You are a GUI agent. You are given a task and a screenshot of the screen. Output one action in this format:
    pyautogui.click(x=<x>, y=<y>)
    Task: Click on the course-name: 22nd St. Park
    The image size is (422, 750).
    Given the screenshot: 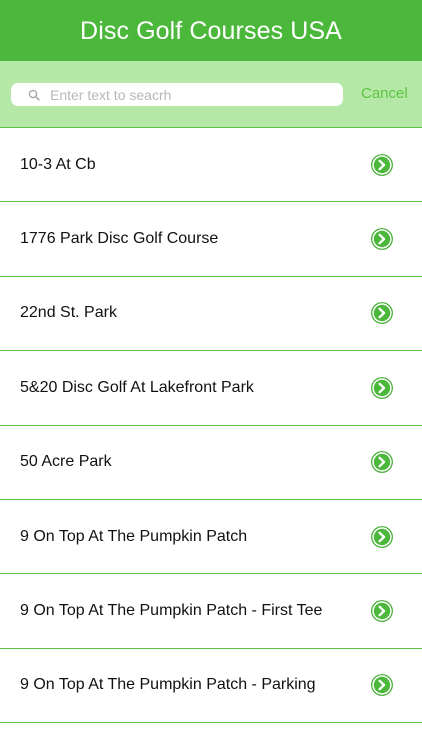 What is the action you would take?
    pyautogui.click(x=68, y=313)
    